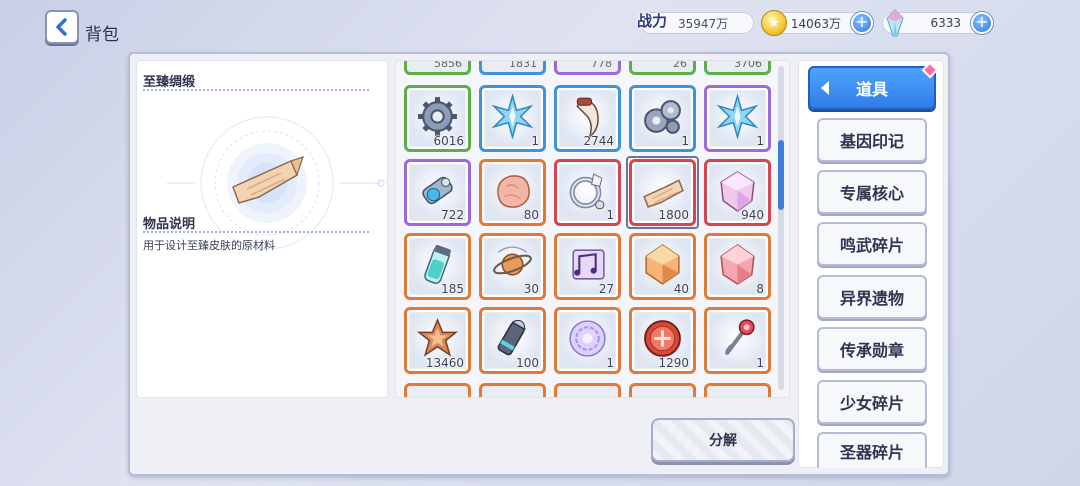 The image size is (1080, 486). Describe the element at coordinates (452, 289) in the screenshot. I see `item-count: 185` at that location.